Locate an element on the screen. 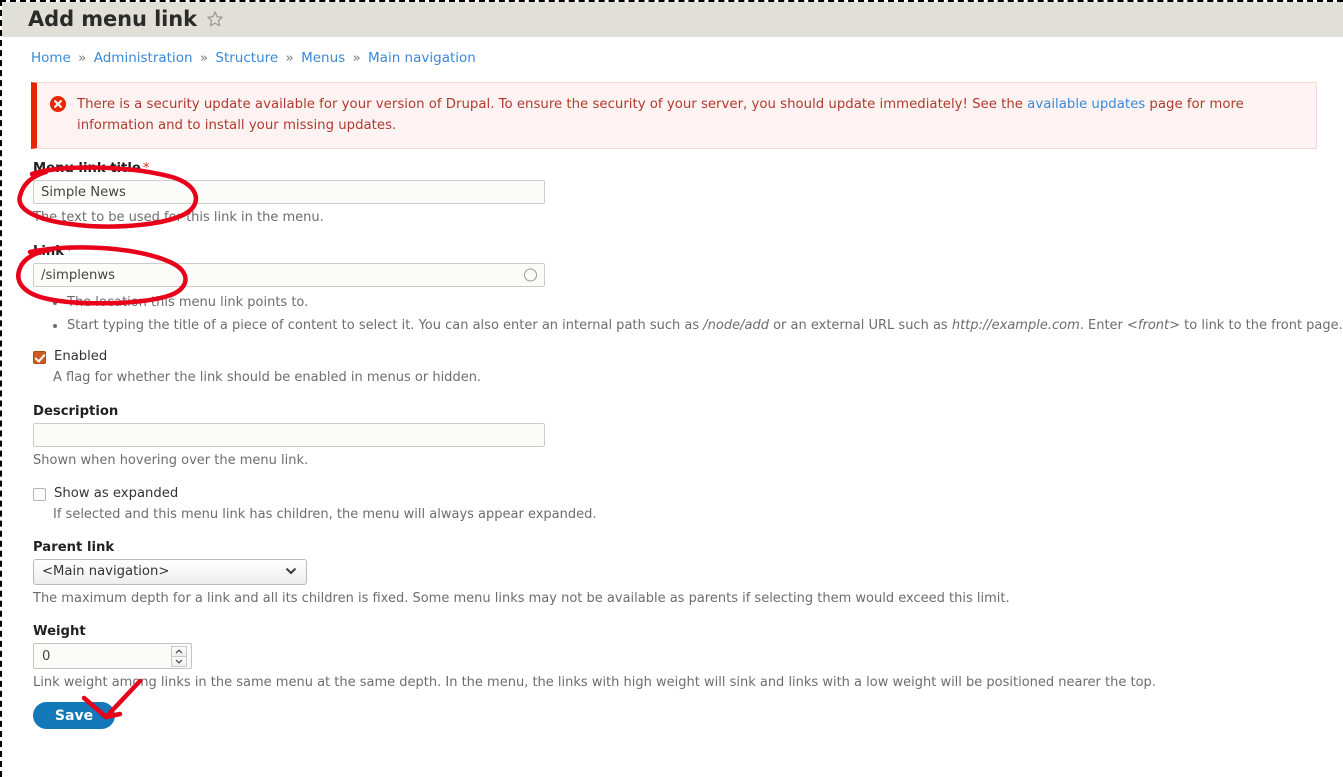 The image size is (1343, 777). link-description-1: The location this menu link points to. is located at coordinates (705, 303).